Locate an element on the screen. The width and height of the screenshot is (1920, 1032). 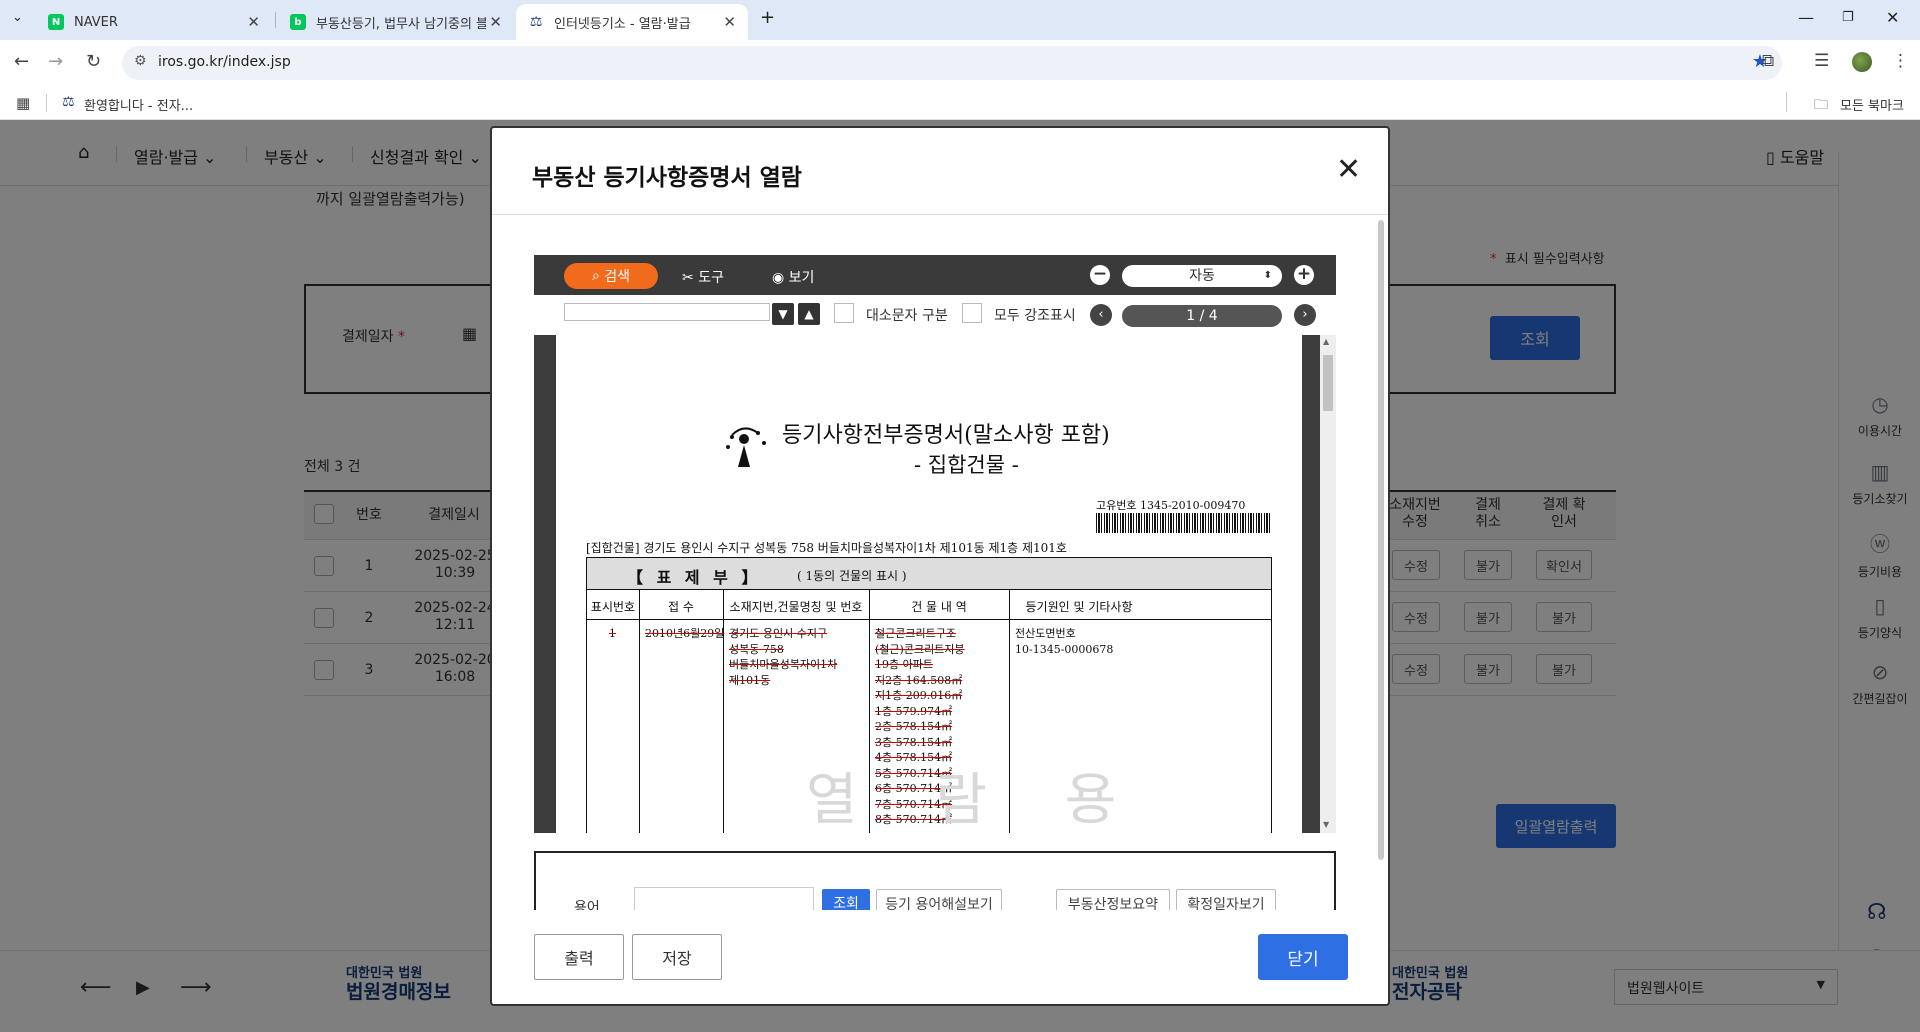
column-header: 표시번호 is located at coordinates (613, 607).